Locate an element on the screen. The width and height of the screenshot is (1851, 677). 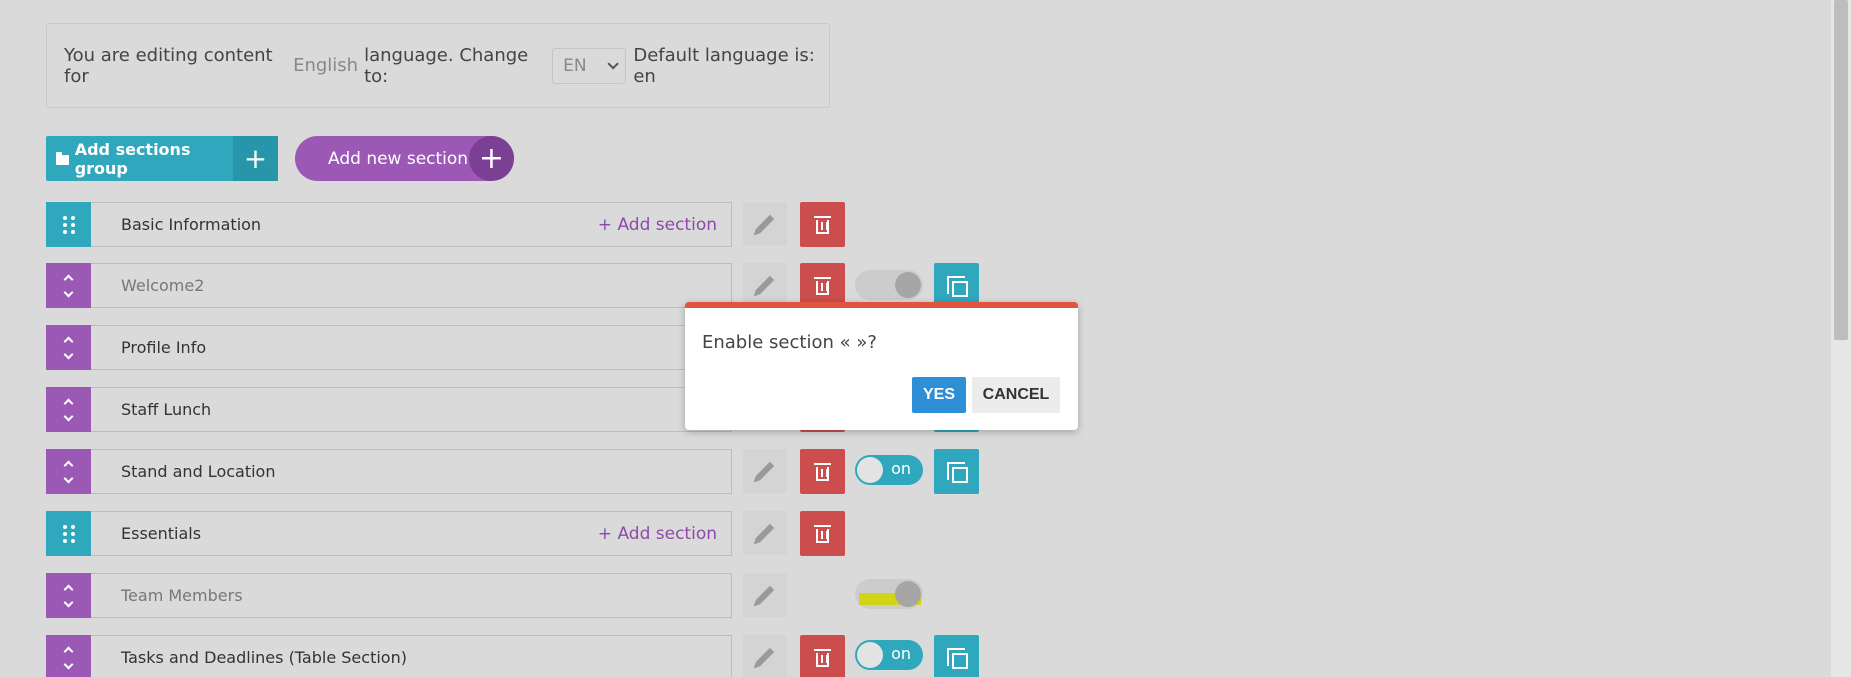
folder-icon is located at coordinates (62, 158).